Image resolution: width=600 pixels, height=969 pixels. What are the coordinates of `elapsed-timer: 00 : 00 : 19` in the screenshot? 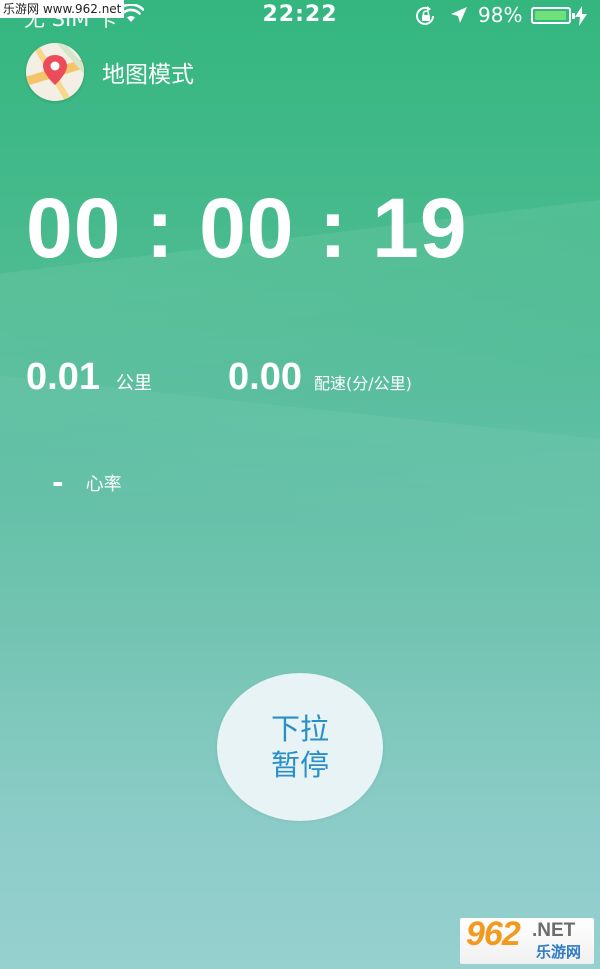 It's located at (247, 228).